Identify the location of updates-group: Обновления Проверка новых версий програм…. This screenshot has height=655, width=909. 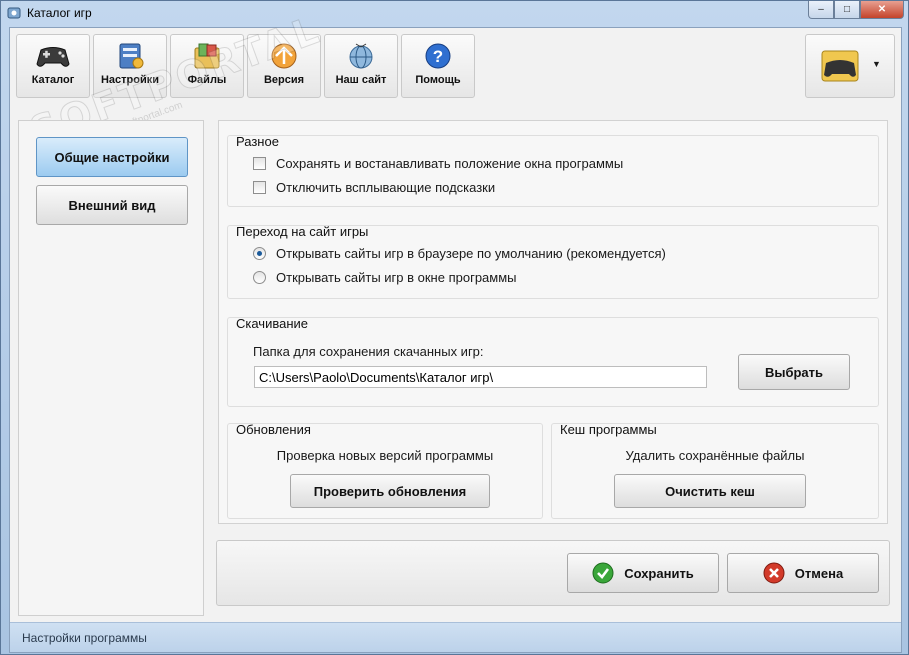
(385, 470).